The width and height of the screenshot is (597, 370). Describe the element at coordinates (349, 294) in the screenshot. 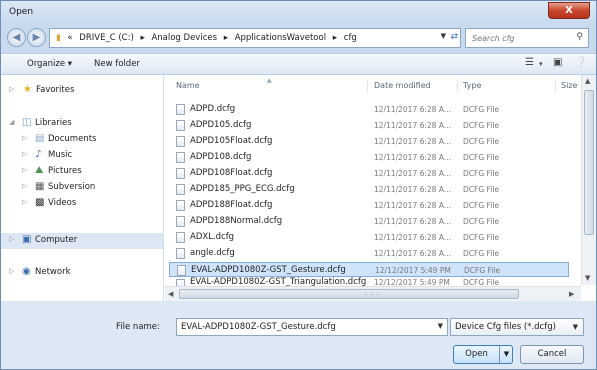

I see `scroll-thumb: ⋮⋮⋮` at that location.